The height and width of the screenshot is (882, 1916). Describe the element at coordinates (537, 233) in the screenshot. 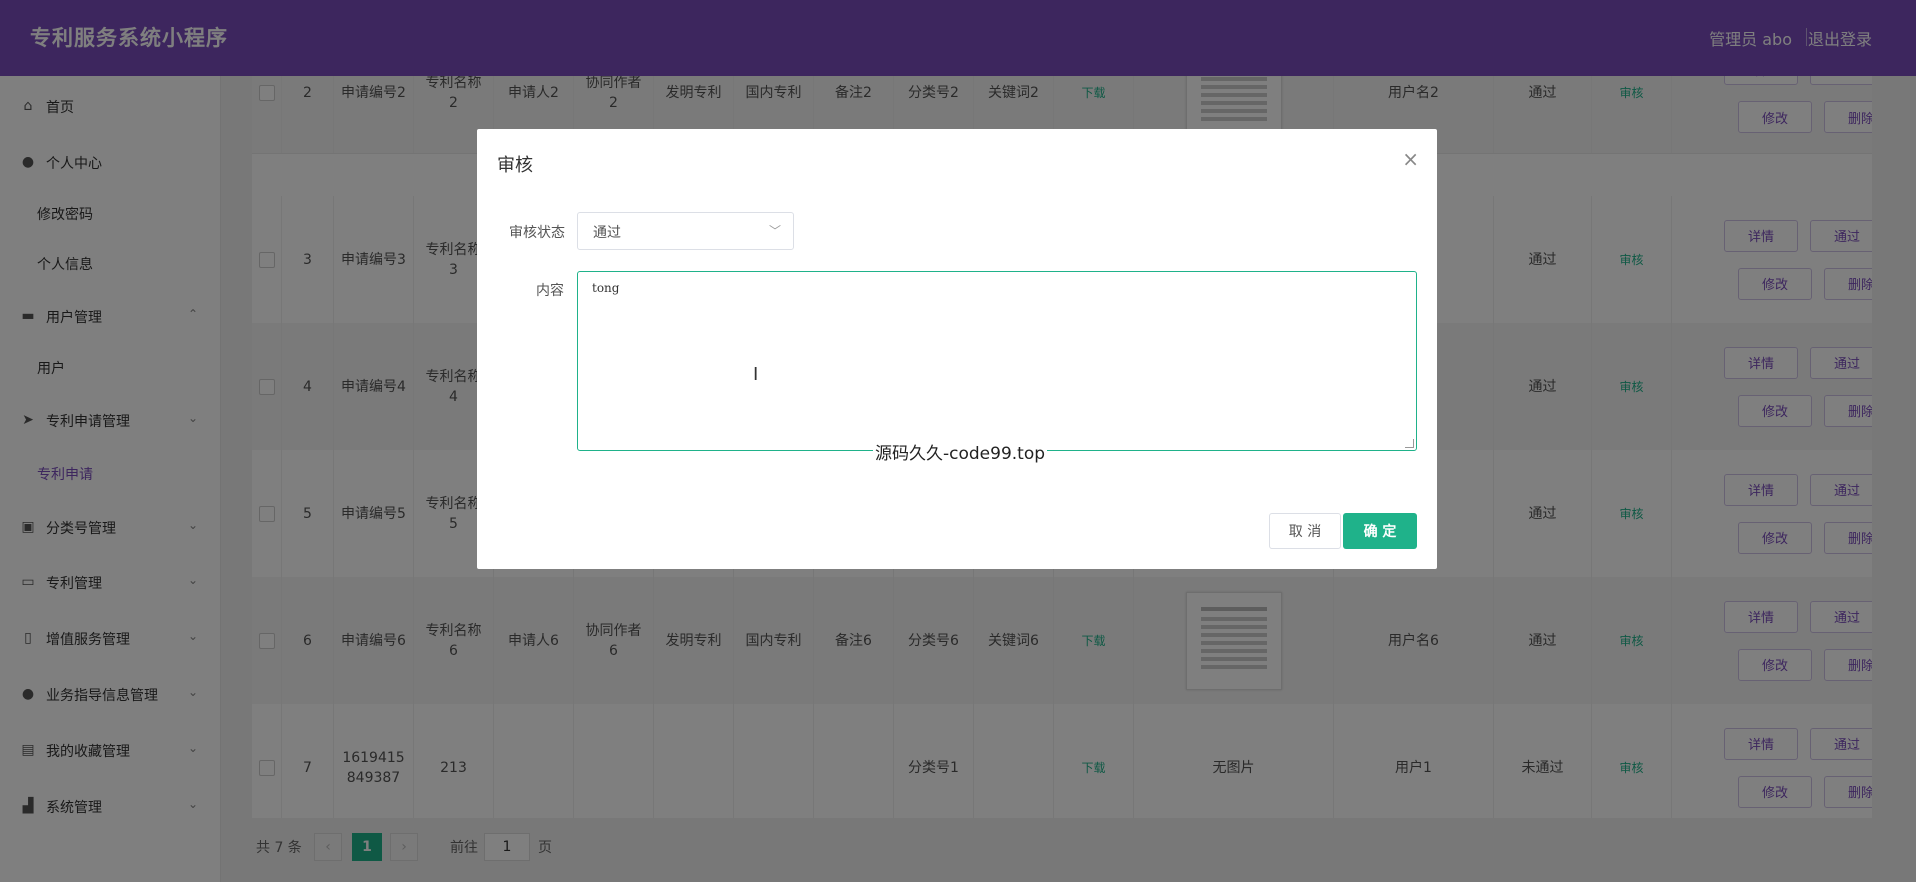

I see `status-label: 审核状态` at that location.